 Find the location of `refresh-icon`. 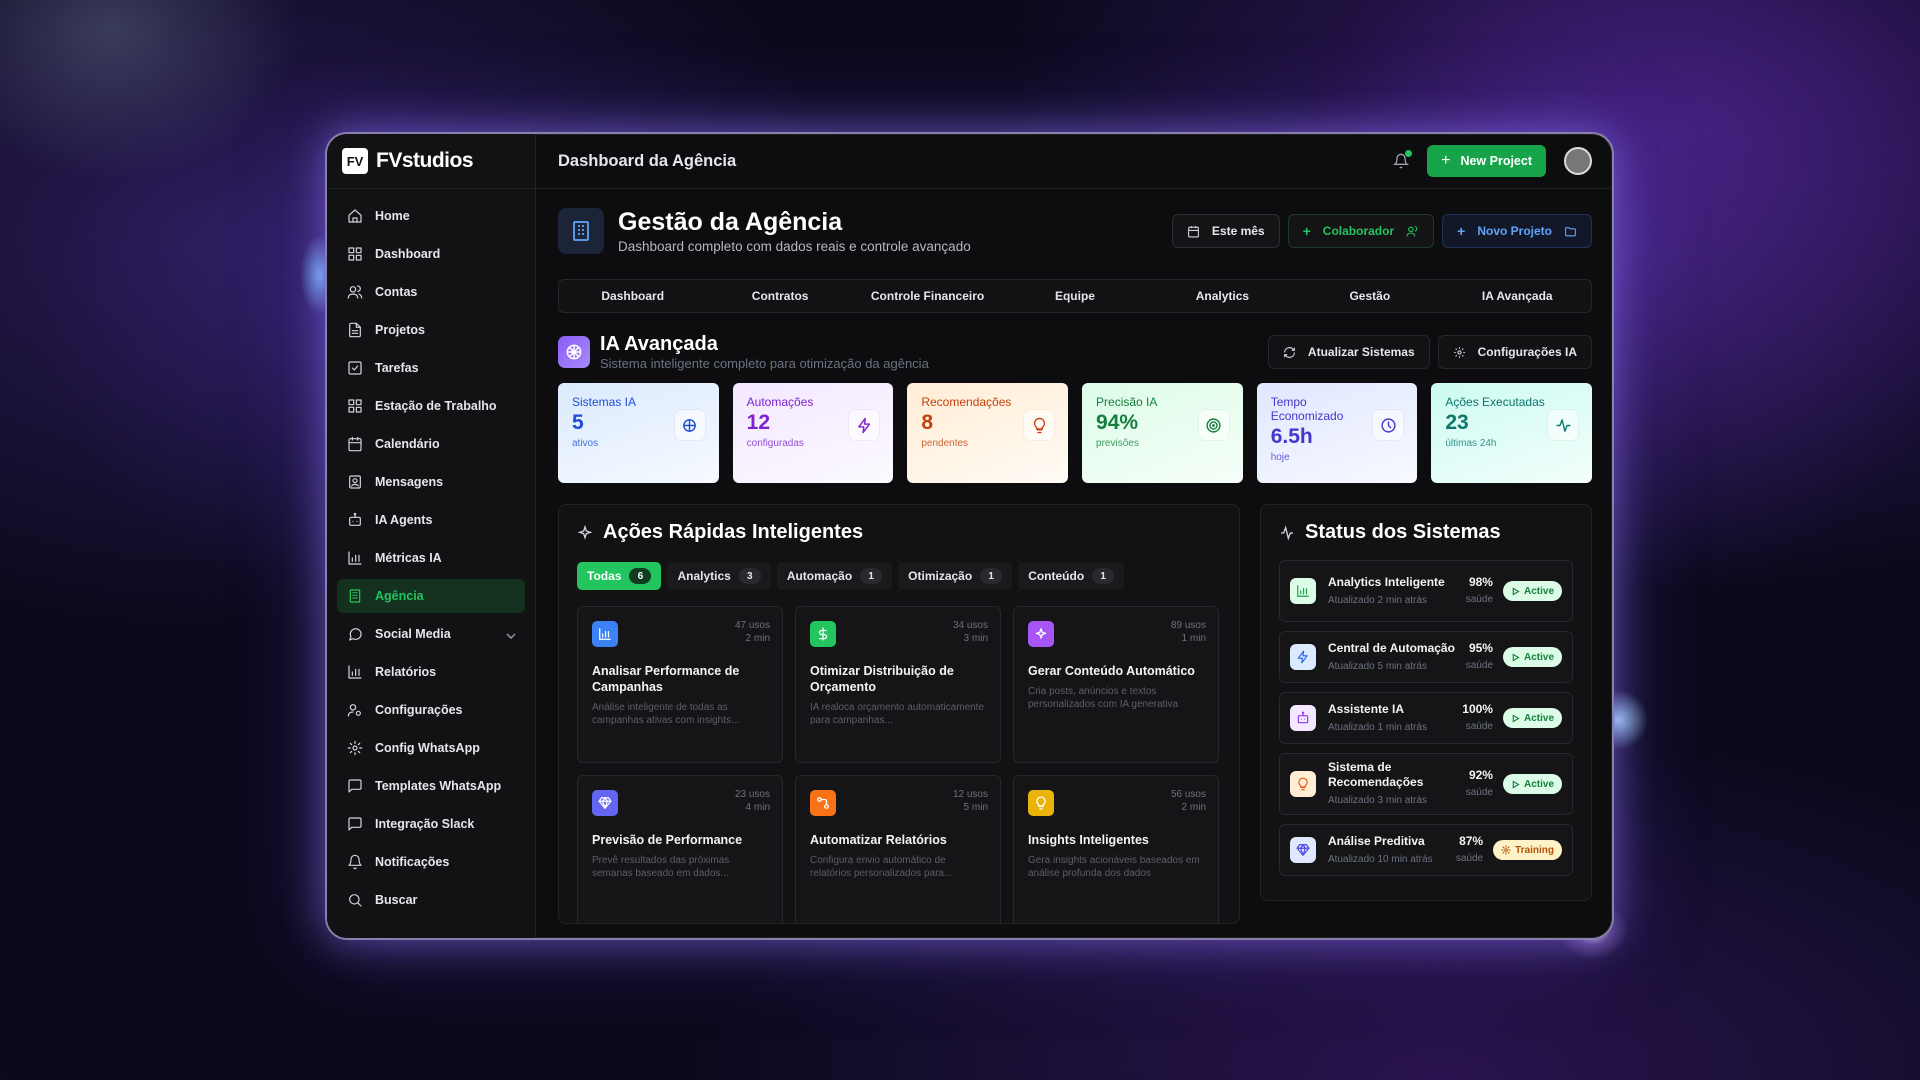

refresh-icon is located at coordinates (1289, 352).